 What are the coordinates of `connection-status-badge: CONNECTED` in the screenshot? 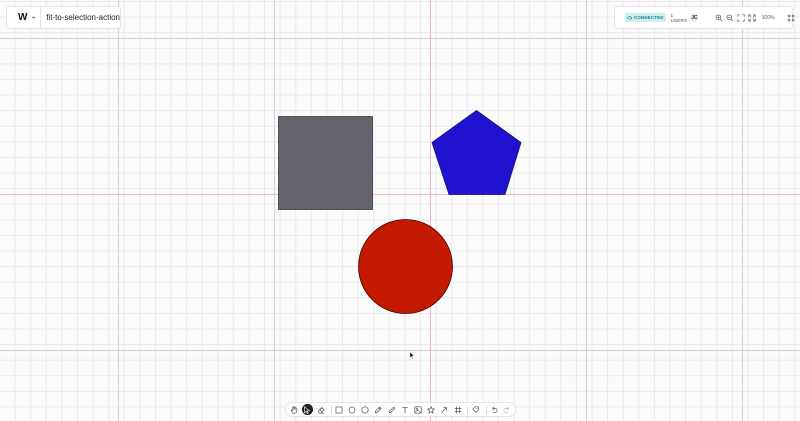 It's located at (645, 17).